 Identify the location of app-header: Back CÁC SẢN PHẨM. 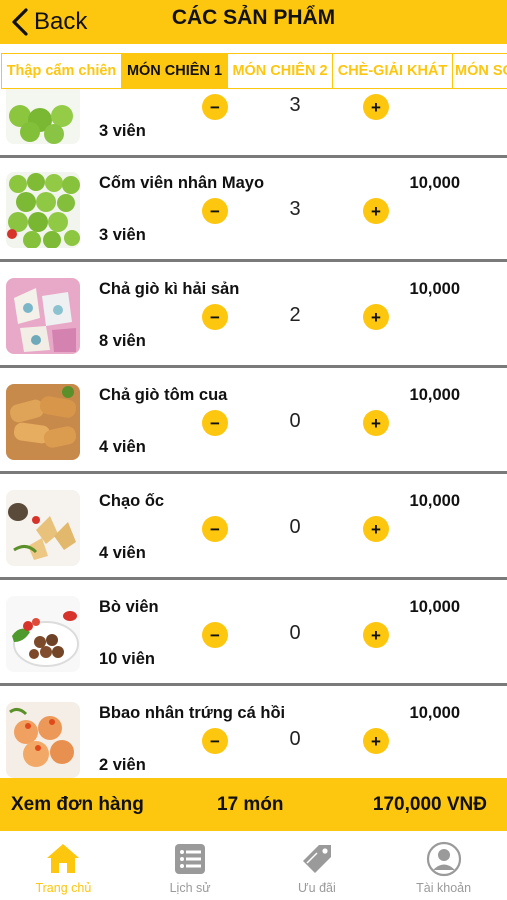
(253, 22).